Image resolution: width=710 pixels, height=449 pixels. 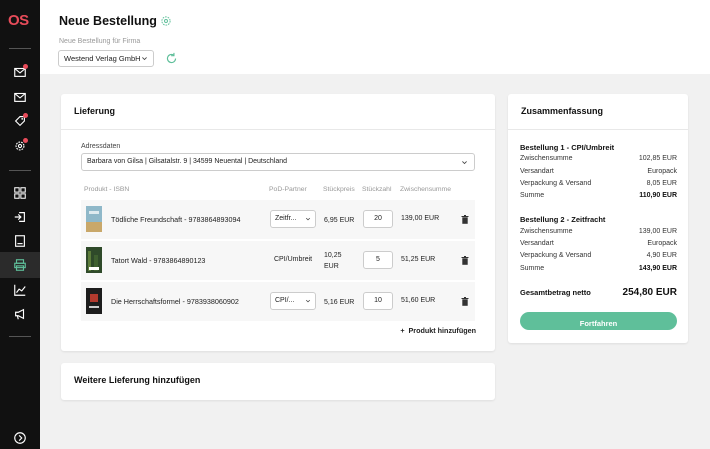 I want to click on chevron-right-circle-icon, so click(x=20, y=438).